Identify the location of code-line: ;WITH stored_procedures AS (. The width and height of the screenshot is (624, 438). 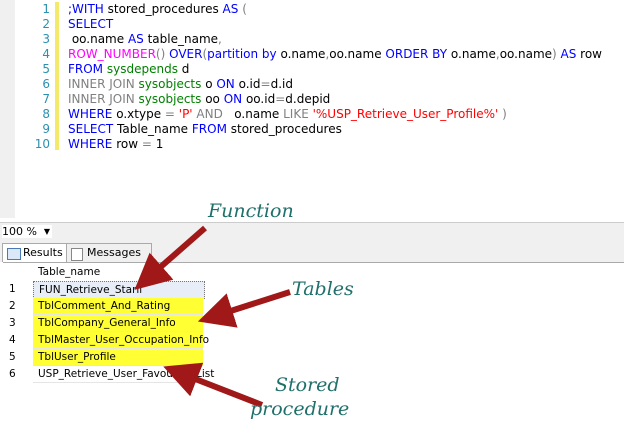
(157, 9).